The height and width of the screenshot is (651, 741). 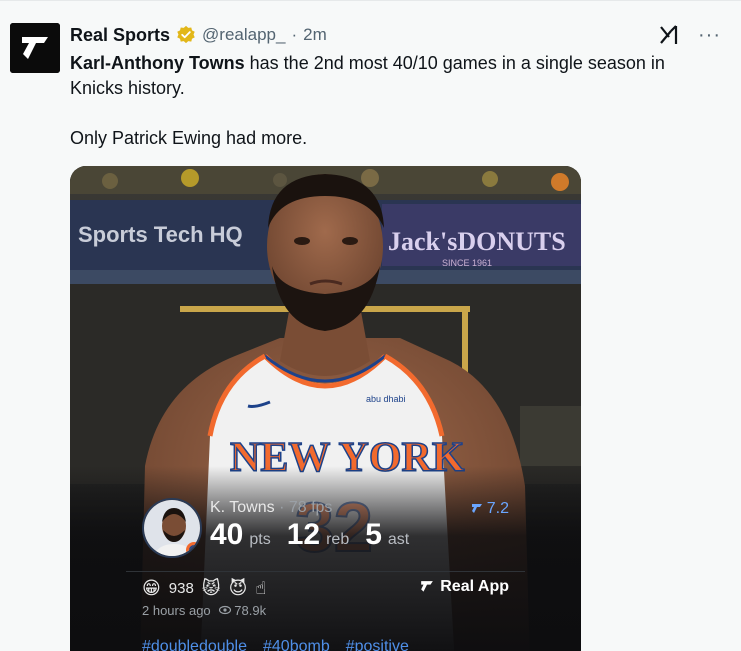 I want to click on banner-right-subtext: SINCE 1961, so click(x=467, y=263).